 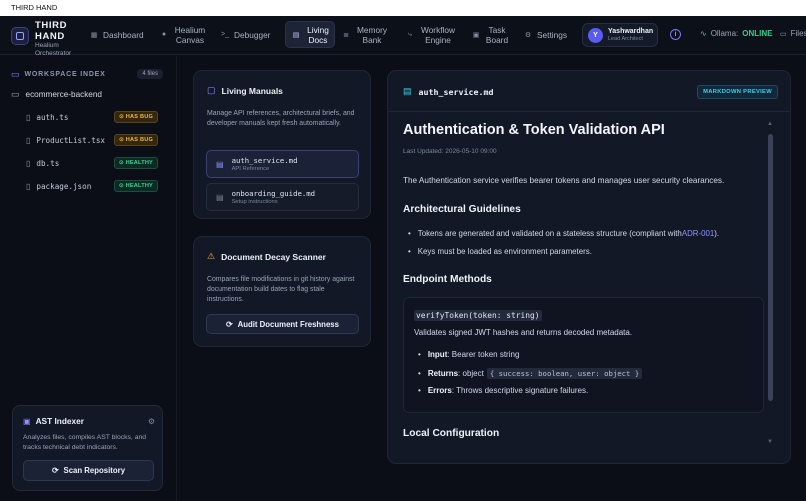 I want to click on ollama-status: ∿ Ollama: ONLINE, so click(x=736, y=33).